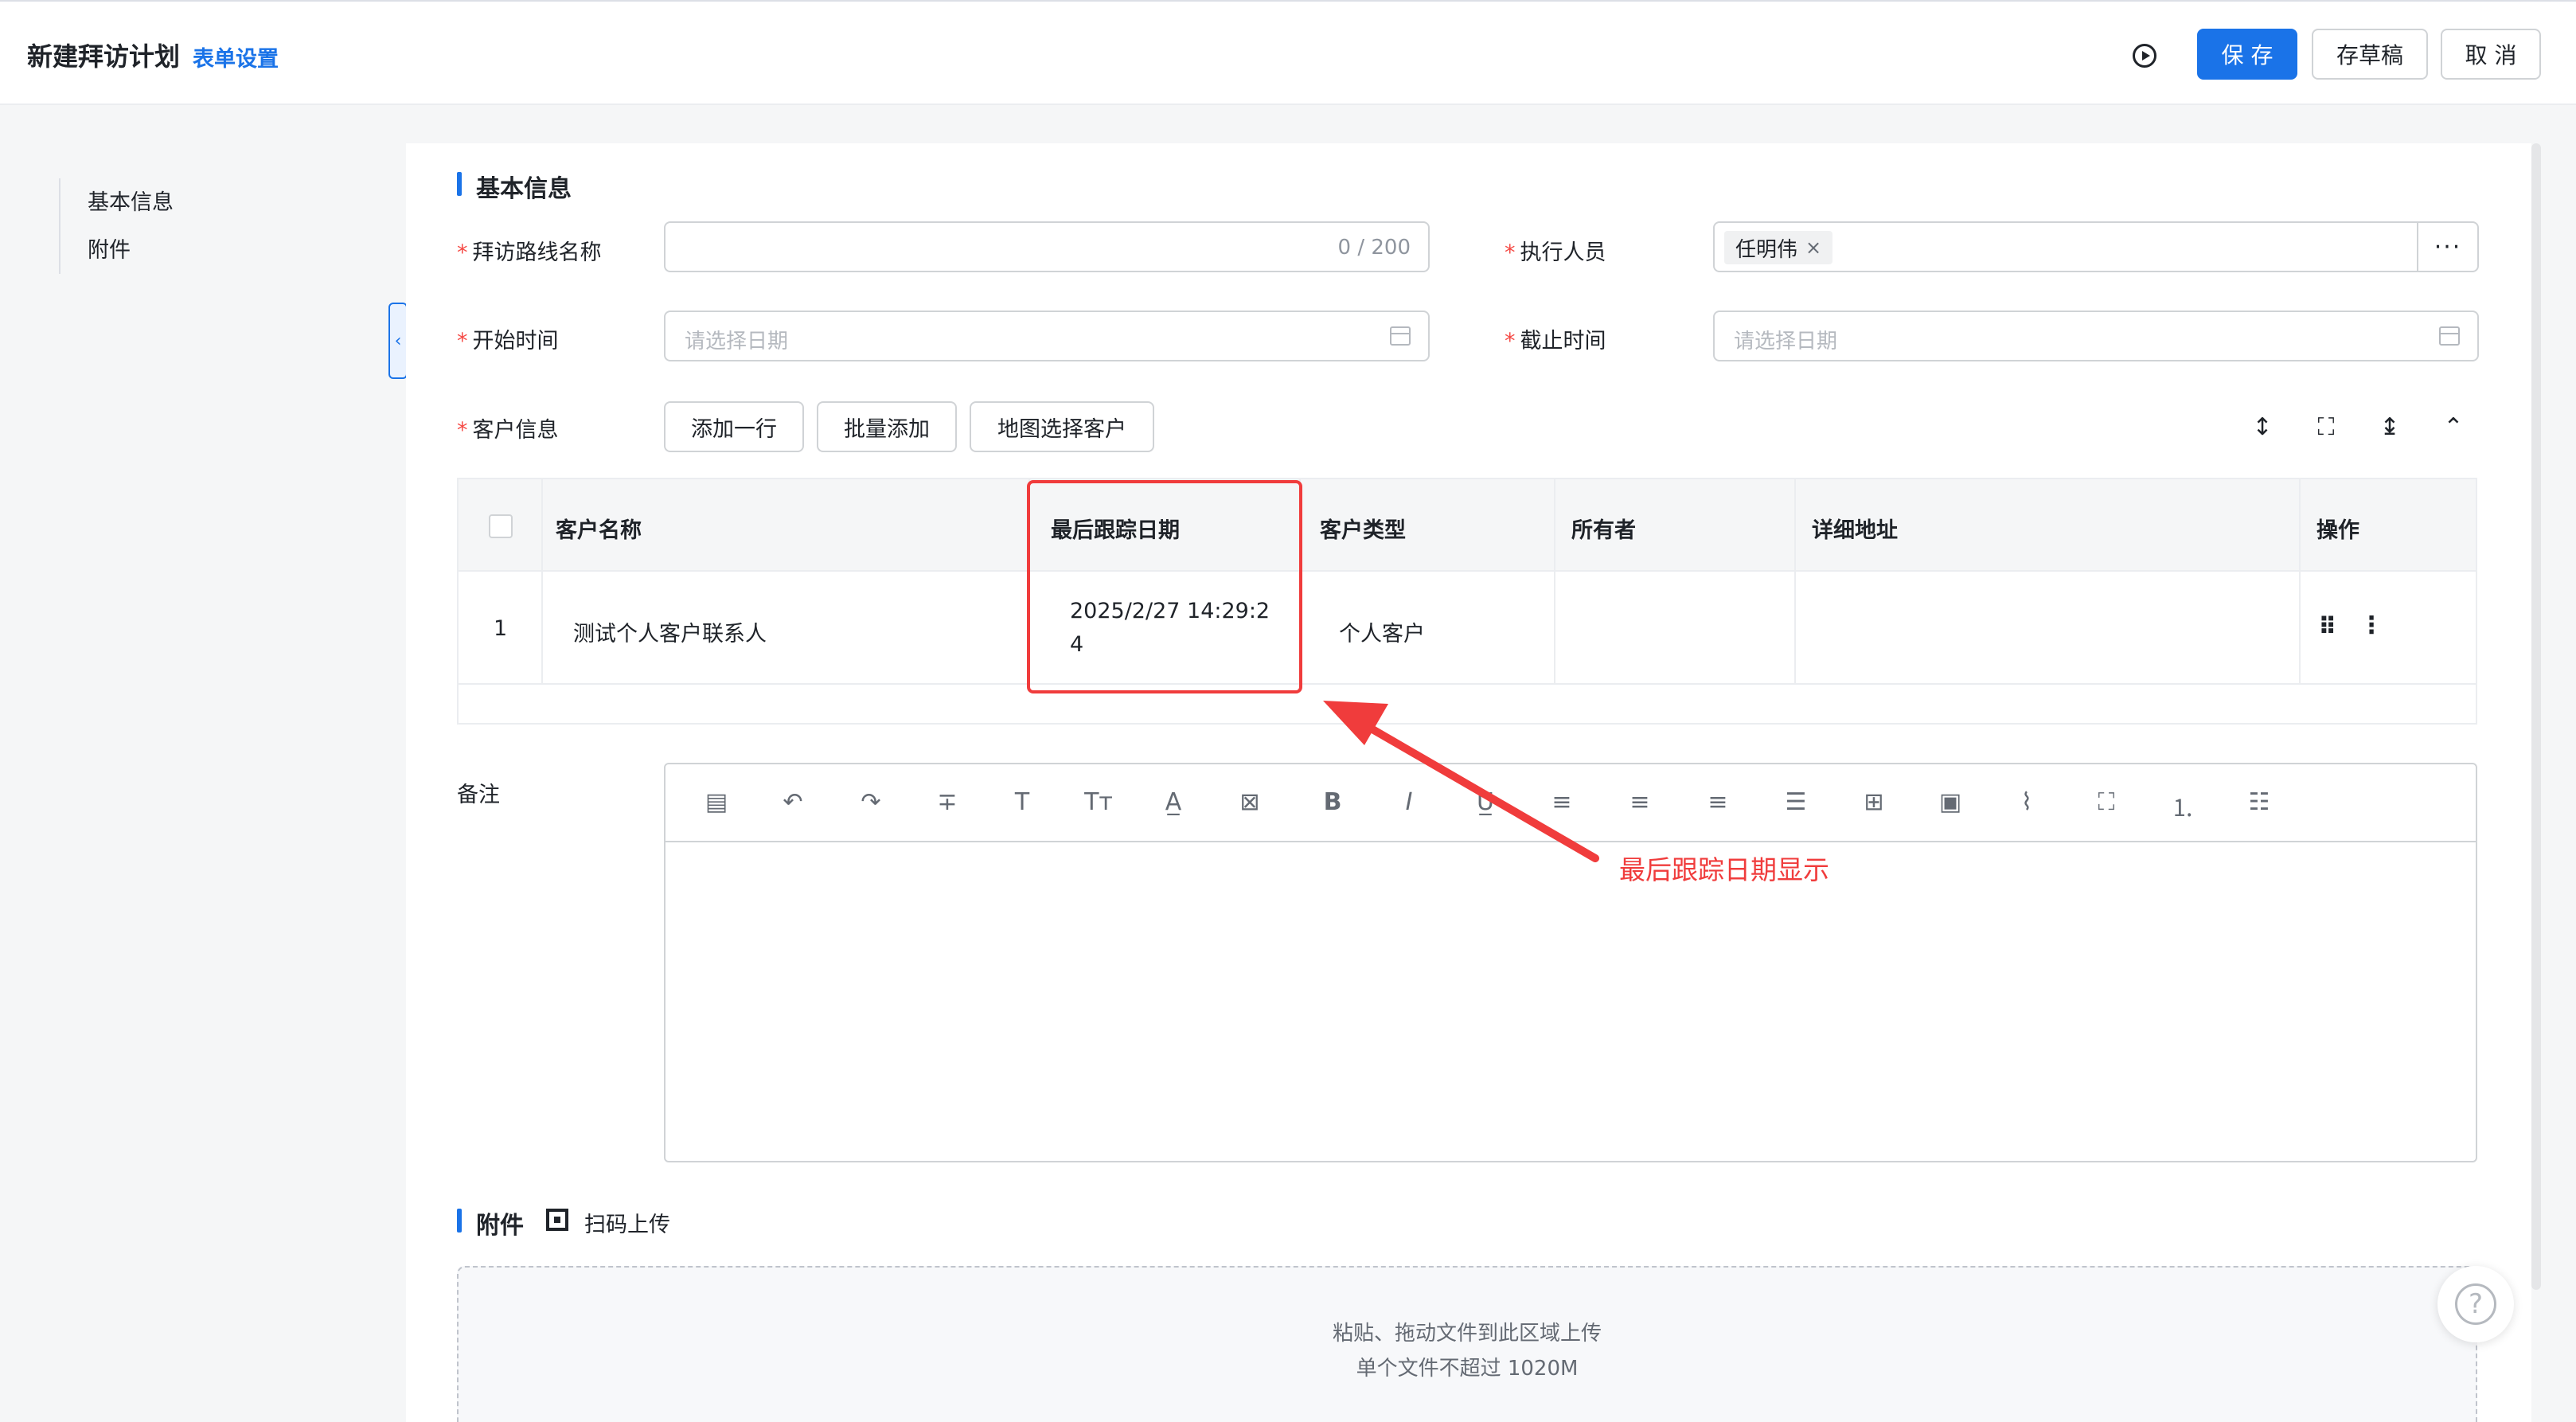 The image size is (2576, 1422). Describe the element at coordinates (1461, 781) in the screenshot. I see `annotation-arrow` at that location.